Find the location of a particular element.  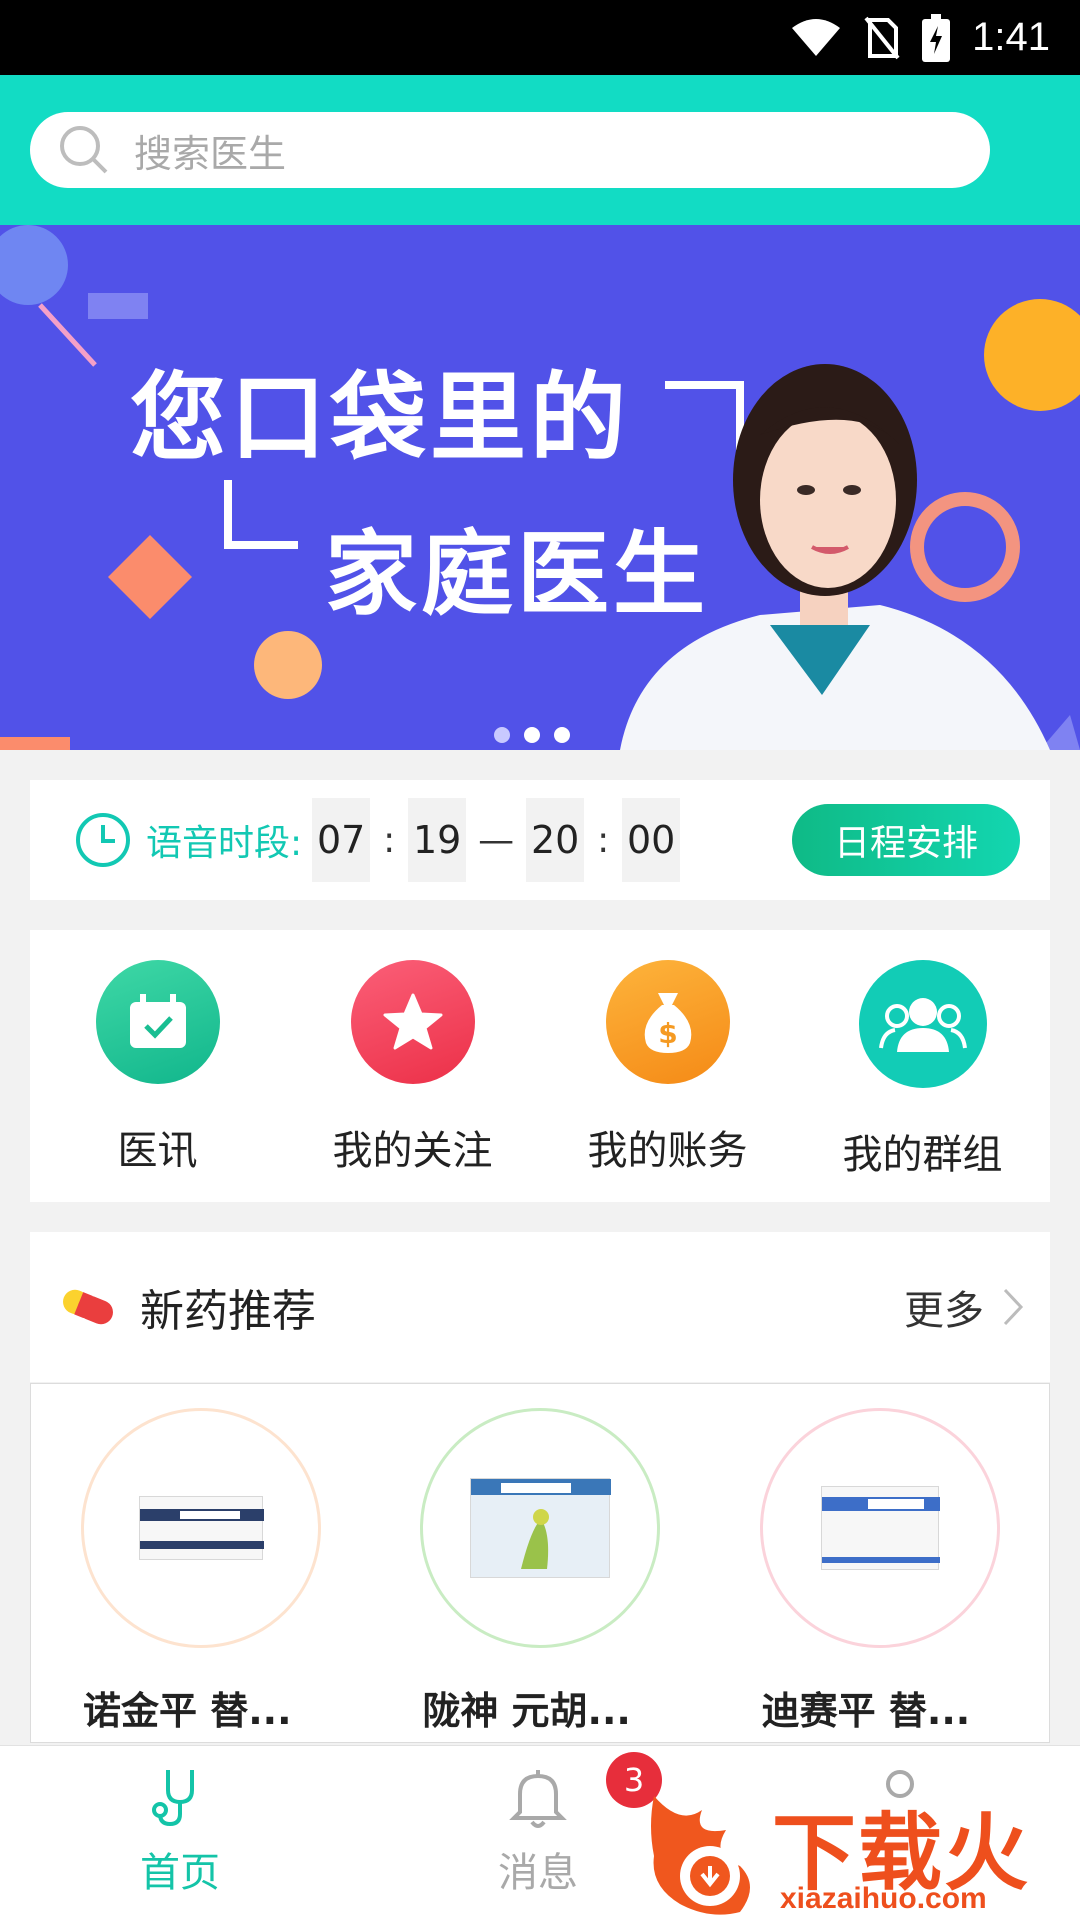

calendar-check-icon is located at coordinates (157, 1022).